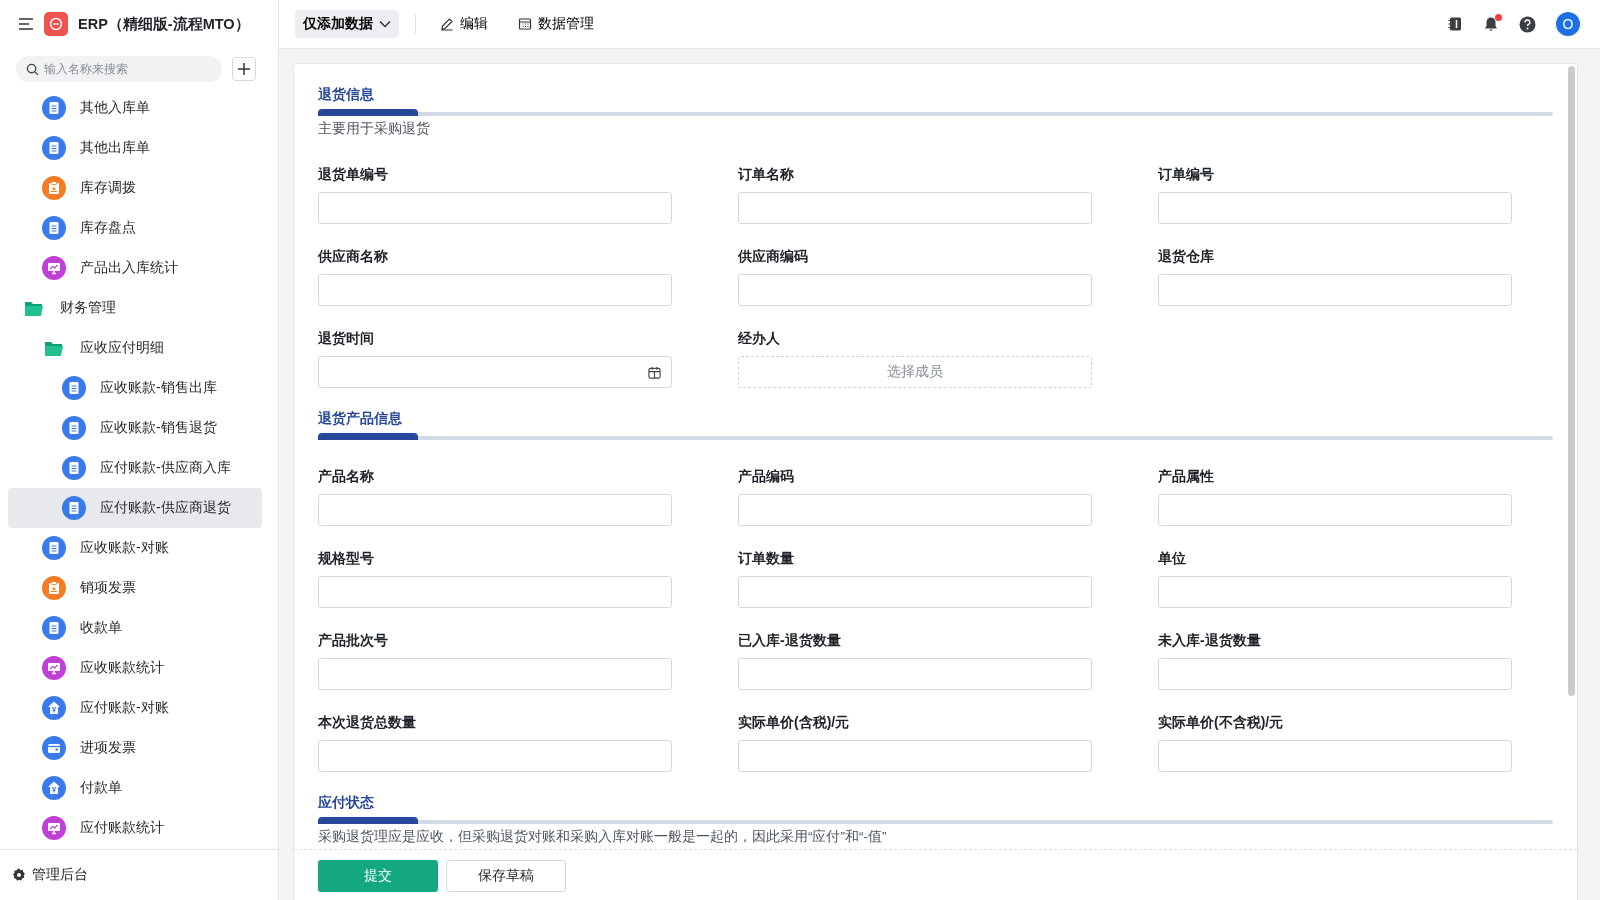 This screenshot has height=900, width=1600. What do you see at coordinates (1221, 722) in the screenshot?
I see `field-label: 实际单价(不含税)/元` at bounding box center [1221, 722].